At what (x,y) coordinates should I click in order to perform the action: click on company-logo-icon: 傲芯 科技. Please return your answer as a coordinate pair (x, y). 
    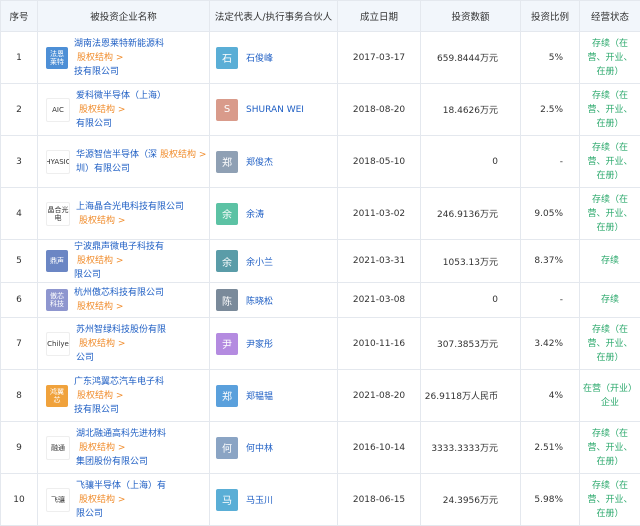
    Looking at the image, I should click on (57, 300).